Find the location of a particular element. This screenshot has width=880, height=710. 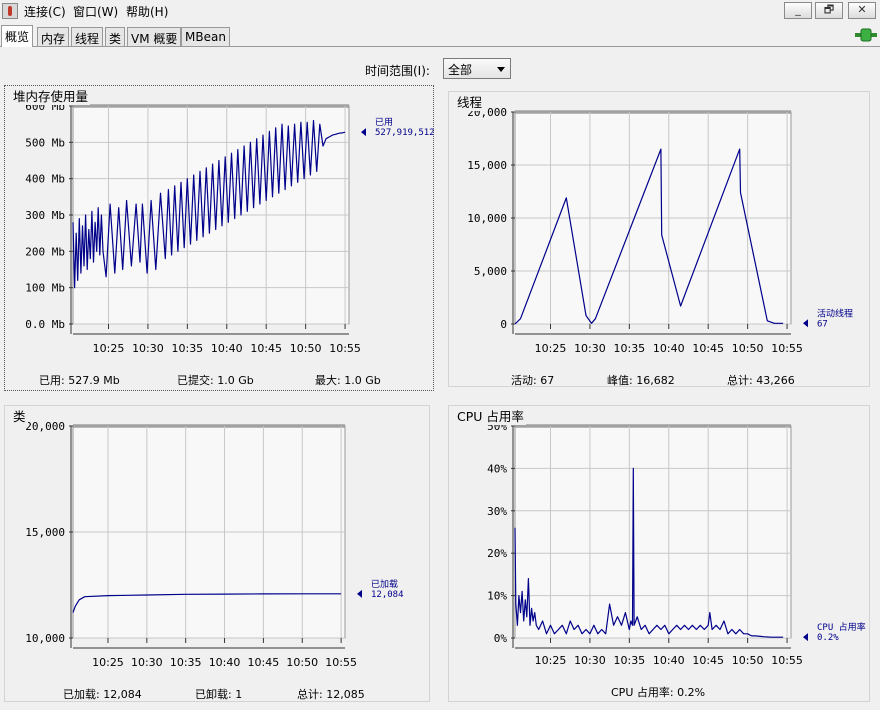

footer-total: 总计: 12,085 is located at coordinates (331, 694).